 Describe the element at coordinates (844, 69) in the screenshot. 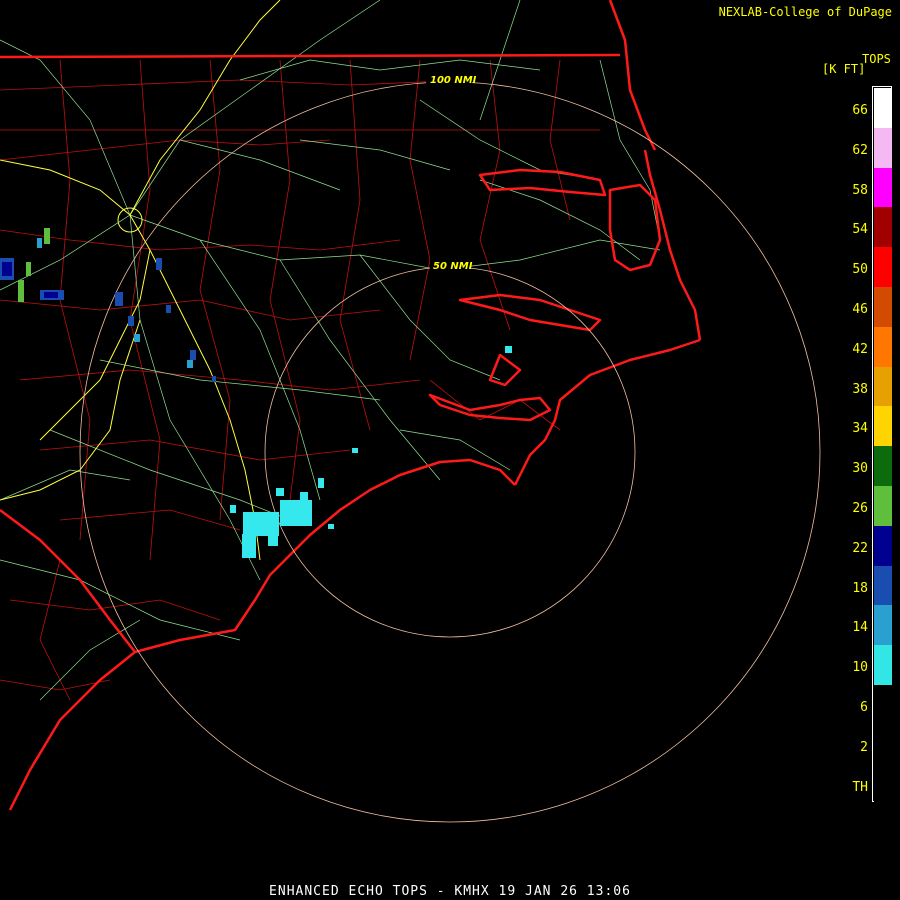

I see `legend-units: [K FT]` at that location.